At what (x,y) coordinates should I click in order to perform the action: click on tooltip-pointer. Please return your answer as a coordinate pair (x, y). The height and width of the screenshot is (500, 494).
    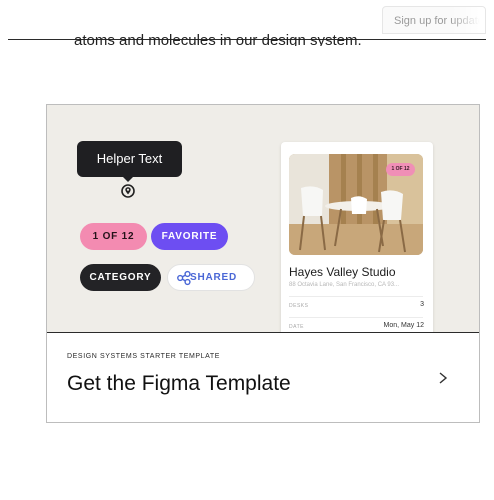
    Looking at the image, I should click on (128, 179).